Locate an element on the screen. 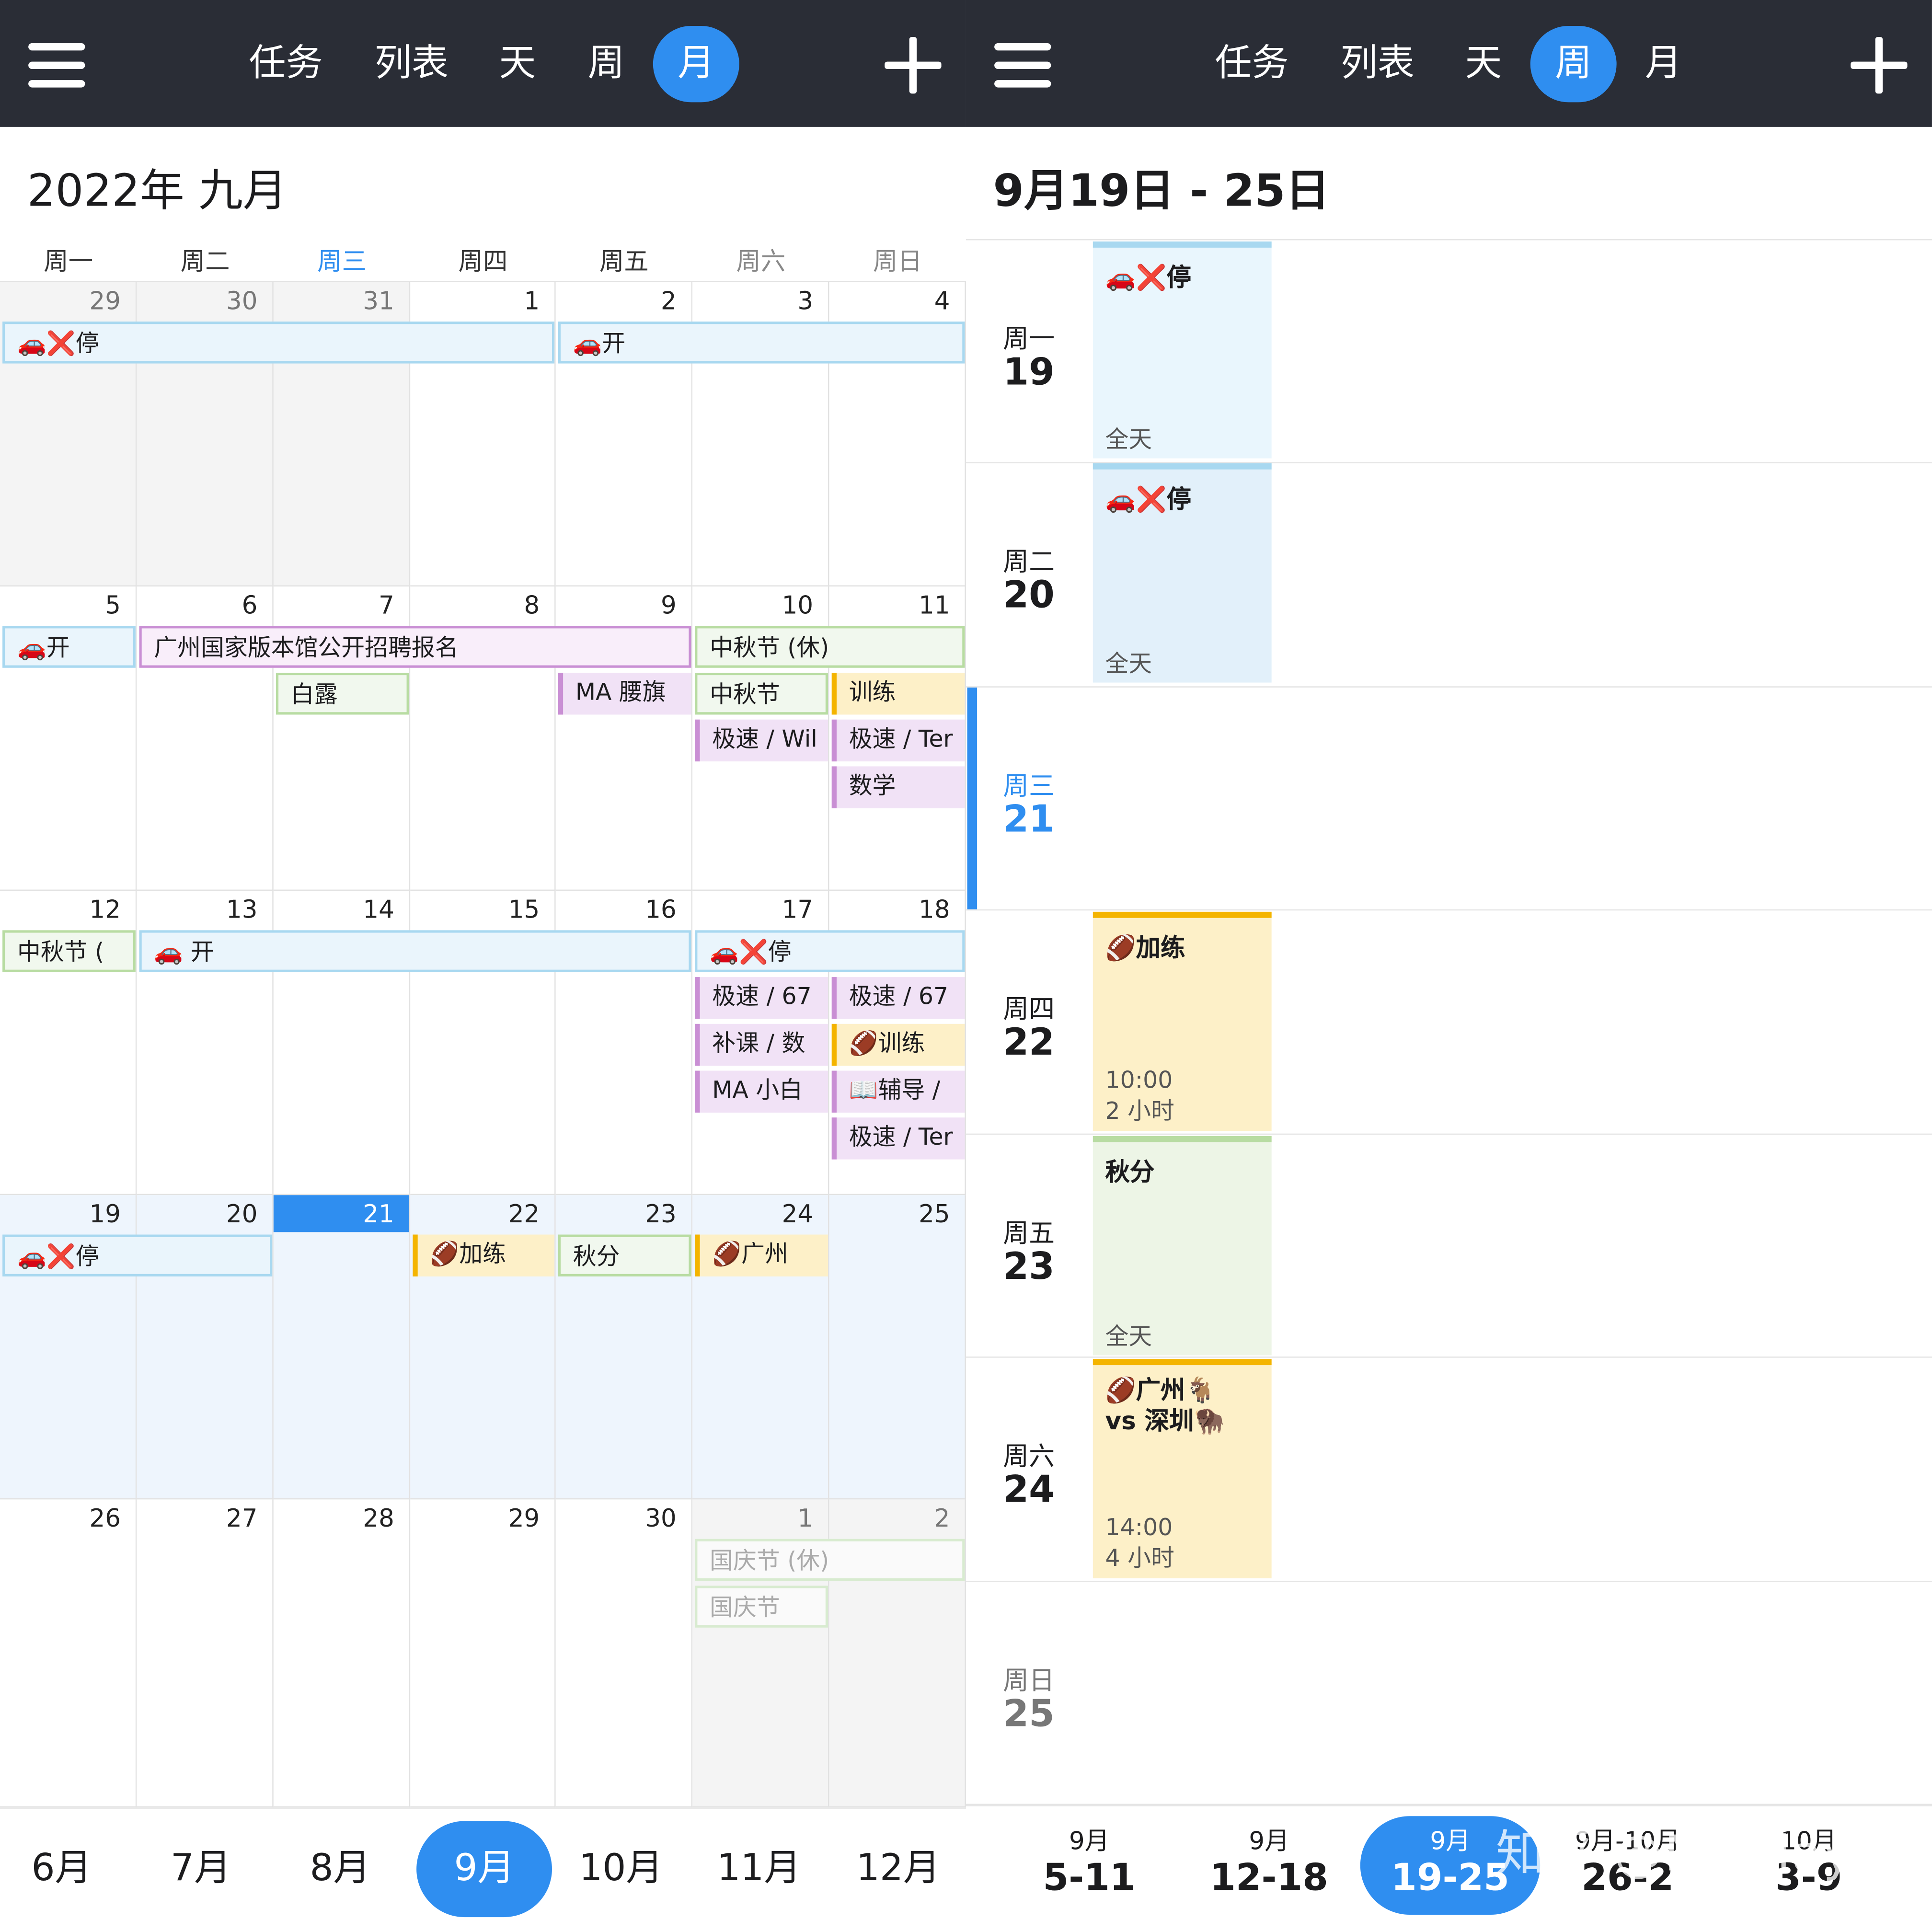 Image resolution: width=1932 pixels, height=1931 pixels. week-day-label: 周一 19 is located at coordinates (1029, 359).